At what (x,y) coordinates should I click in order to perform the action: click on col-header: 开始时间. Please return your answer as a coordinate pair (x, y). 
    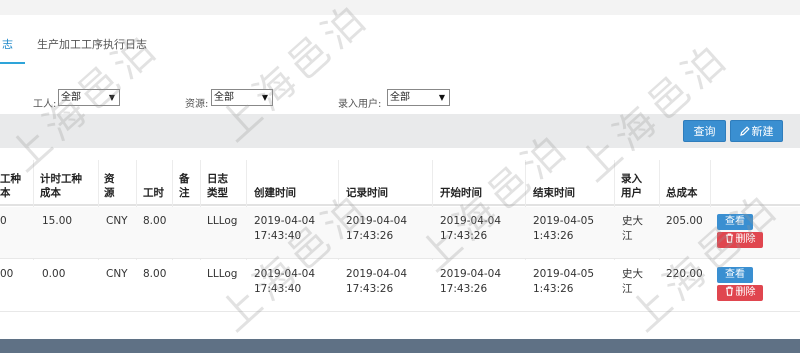
    Looking at the image, I should click on (480, 183).